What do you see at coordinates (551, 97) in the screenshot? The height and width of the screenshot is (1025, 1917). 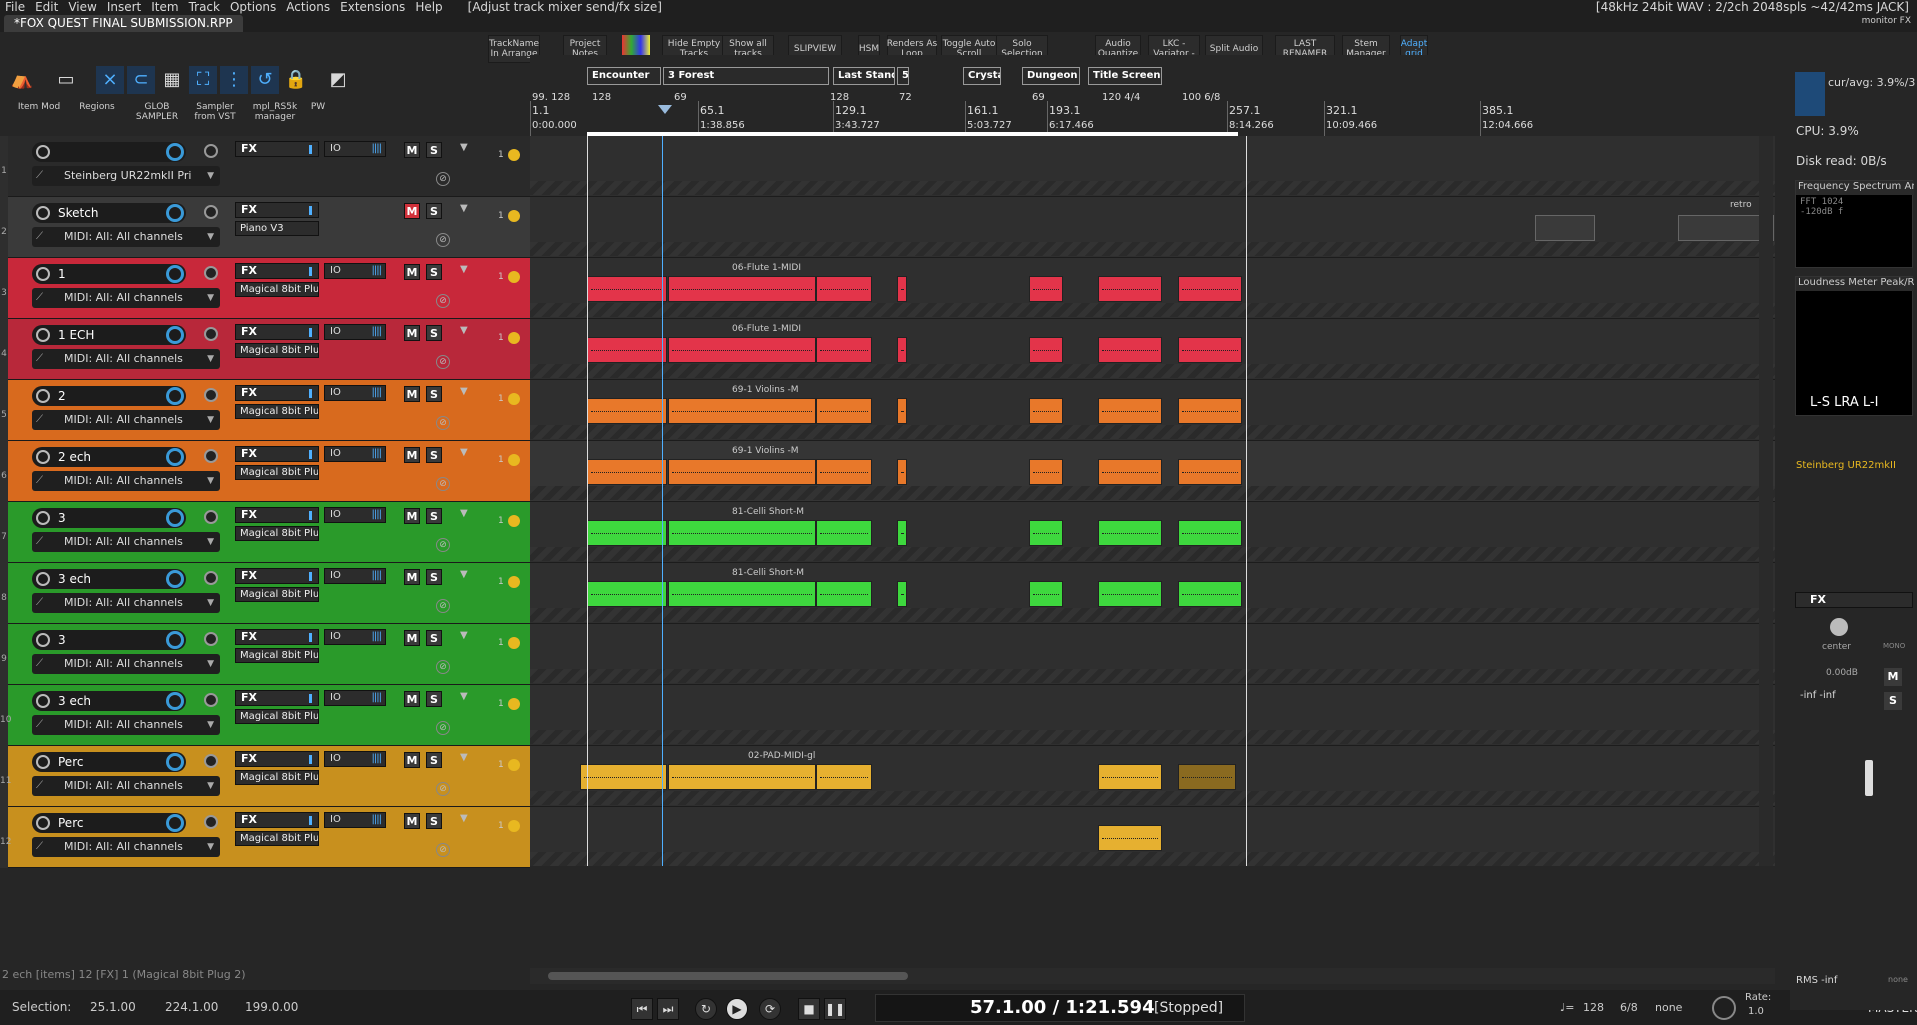 I see `tempo-marker-0: 99. 128` at bounding box center [551, 97].